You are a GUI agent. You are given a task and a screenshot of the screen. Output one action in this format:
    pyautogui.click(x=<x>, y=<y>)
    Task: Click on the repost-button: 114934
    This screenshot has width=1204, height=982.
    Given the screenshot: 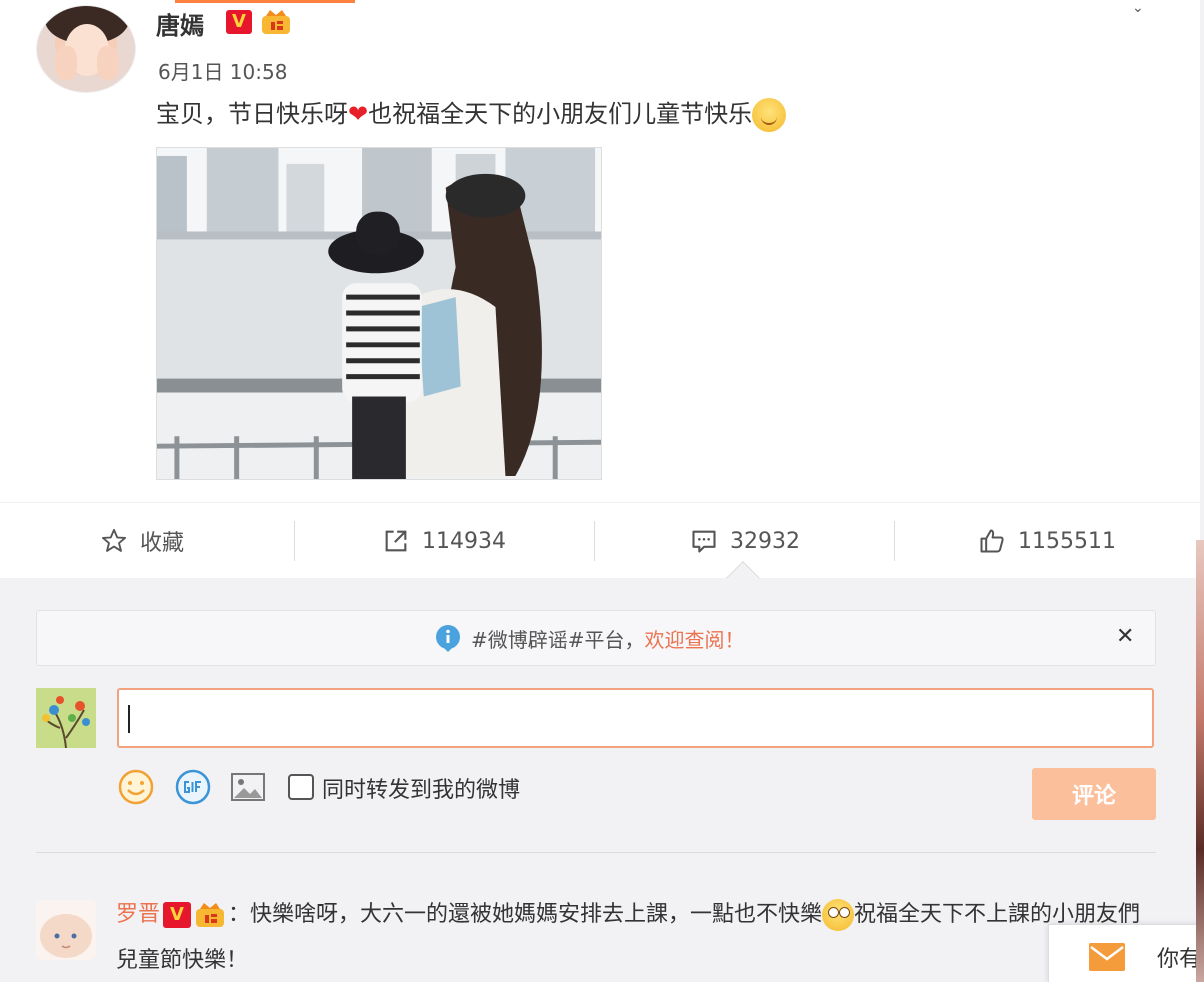 What is the action you would take?
    pyautogui.click(x=444, y=541)
    